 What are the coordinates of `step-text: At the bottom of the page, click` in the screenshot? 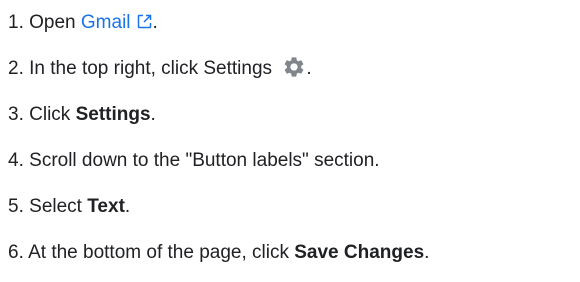 It's located at (161, 252).